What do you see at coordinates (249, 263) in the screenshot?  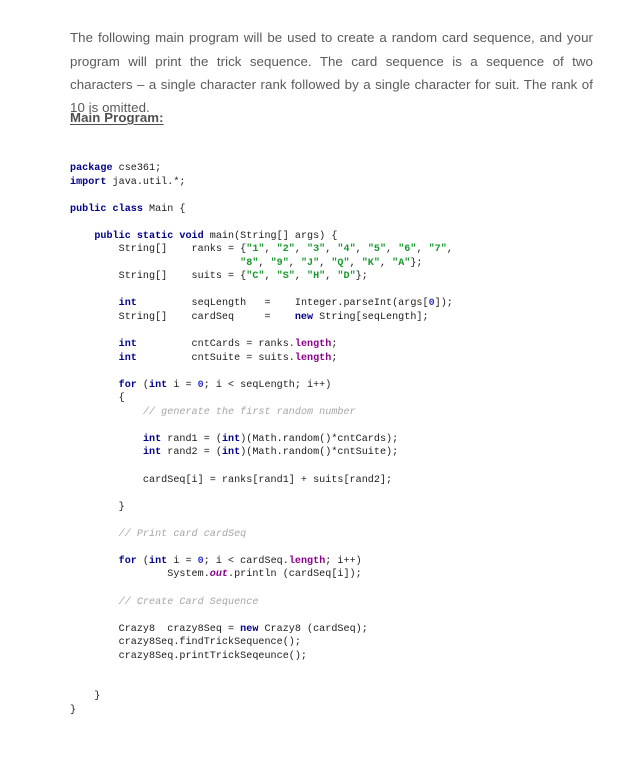 I see `code-token-str: "8"` at bounding box center [249, 263].